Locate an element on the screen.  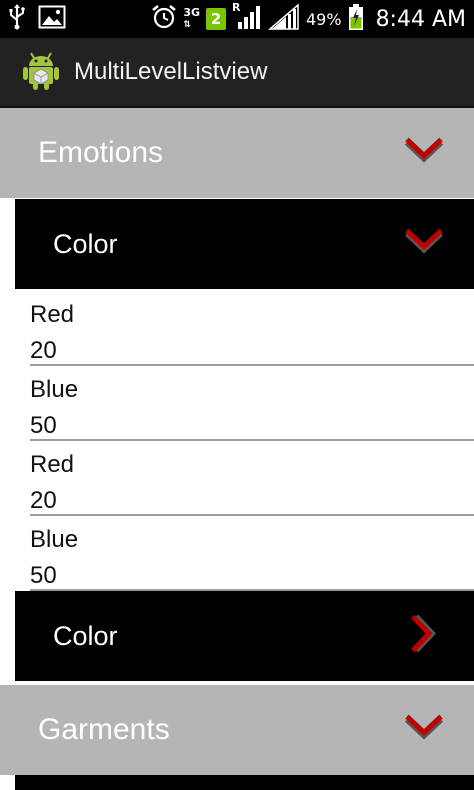
signal-icon: R is located at coordinates (247, 17).